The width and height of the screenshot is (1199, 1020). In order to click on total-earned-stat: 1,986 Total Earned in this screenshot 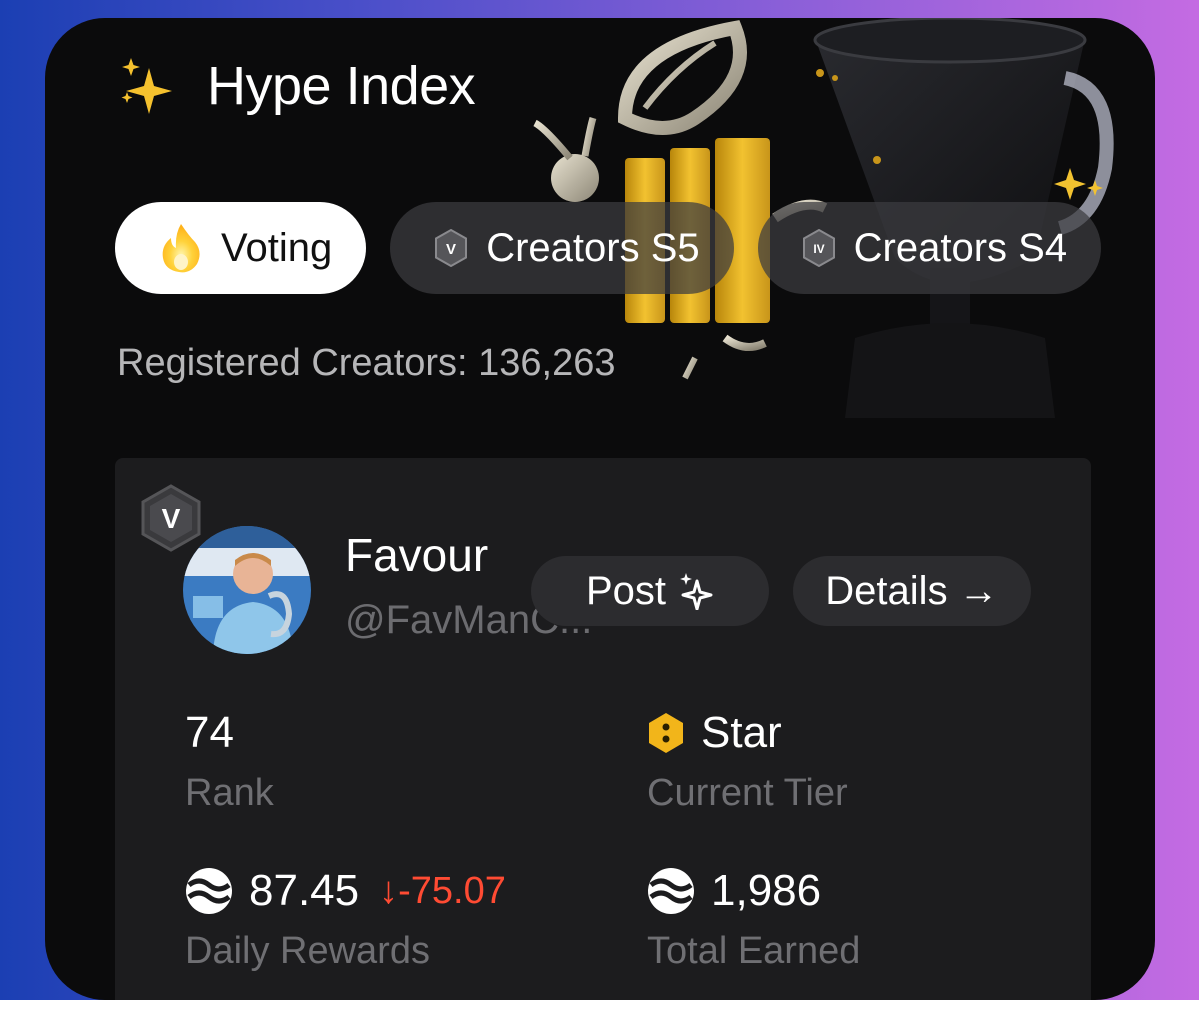, I will do `click(753, 919)`.